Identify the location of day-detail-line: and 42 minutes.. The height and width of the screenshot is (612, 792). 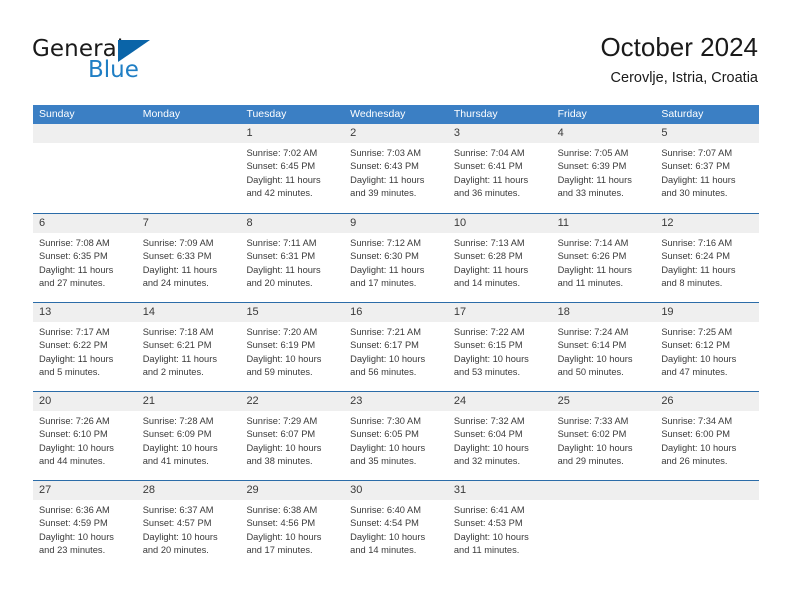
(279, 193).